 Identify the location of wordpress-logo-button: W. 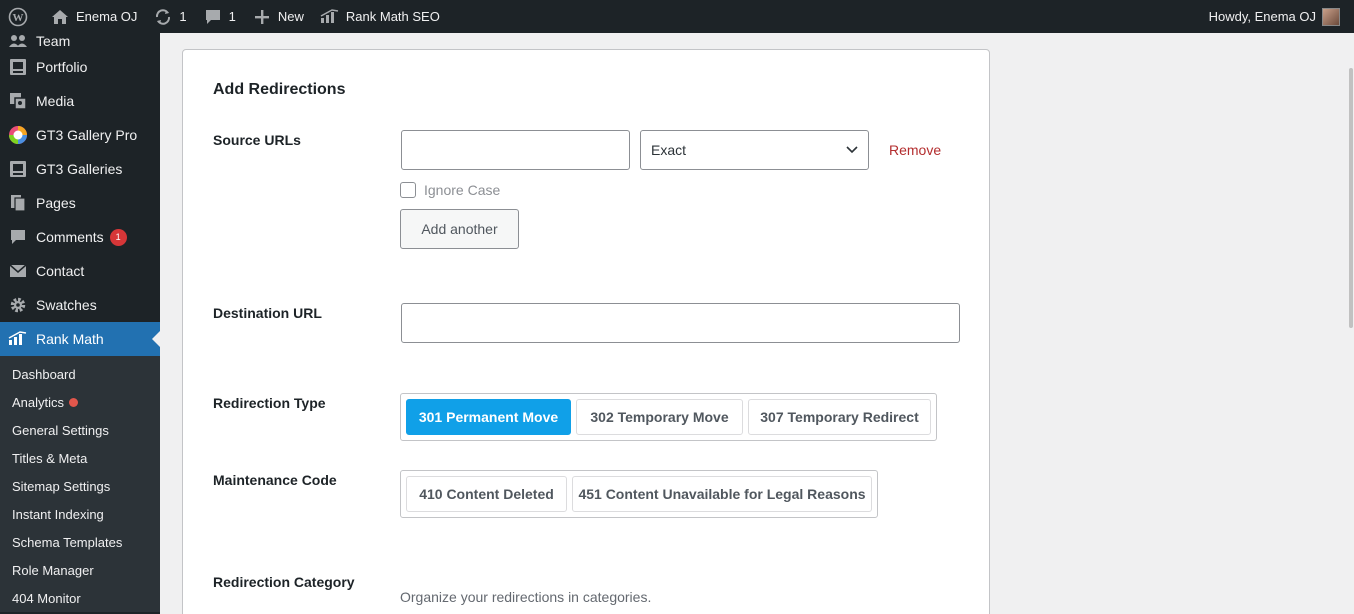
(21, 16).